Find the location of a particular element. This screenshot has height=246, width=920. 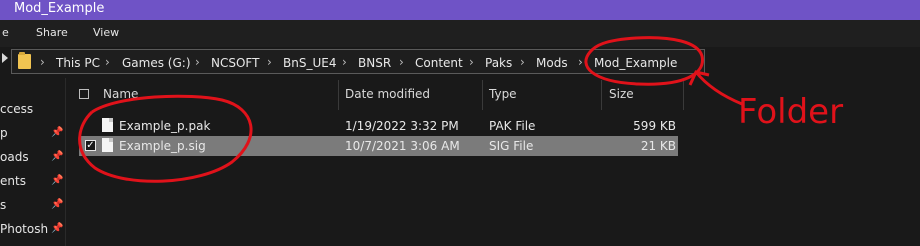

chevron-right-icon is located at coordinates (5, 58).